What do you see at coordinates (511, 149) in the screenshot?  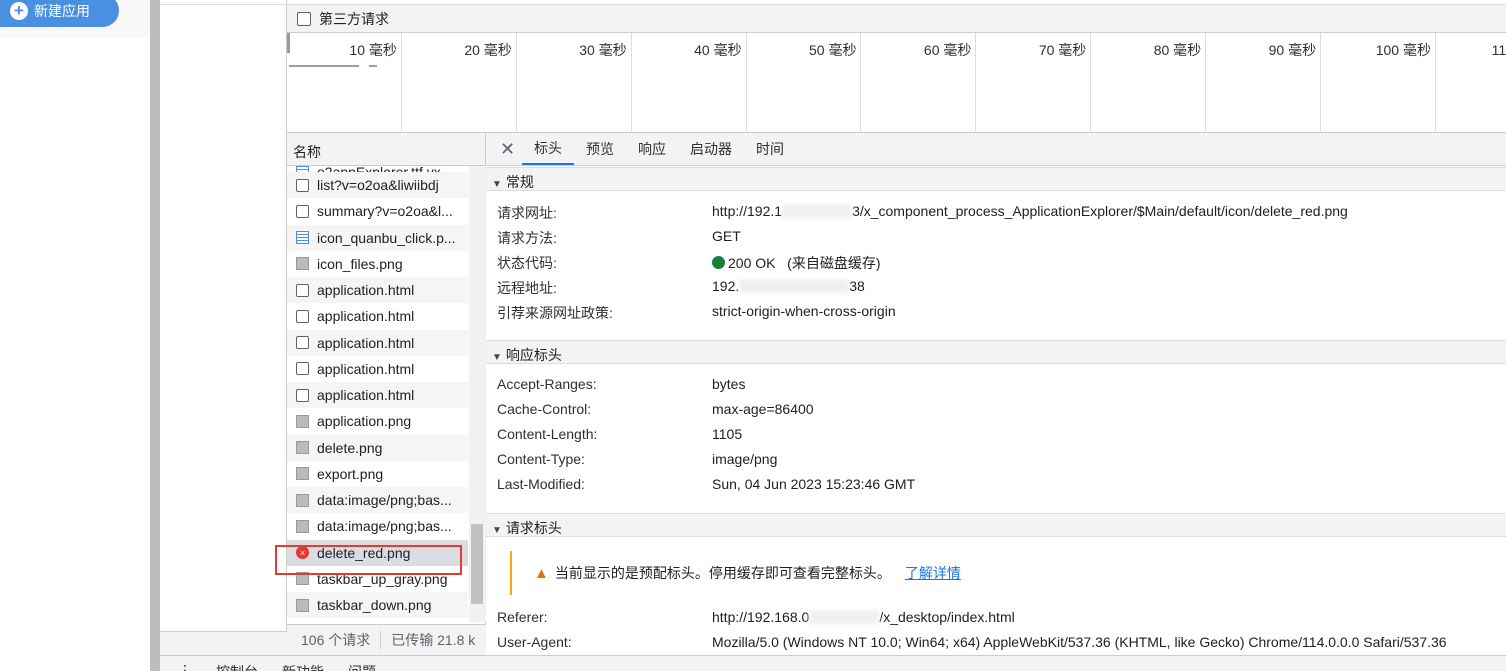 I see `close-icon: ✕` at bounding box center [511, 149].